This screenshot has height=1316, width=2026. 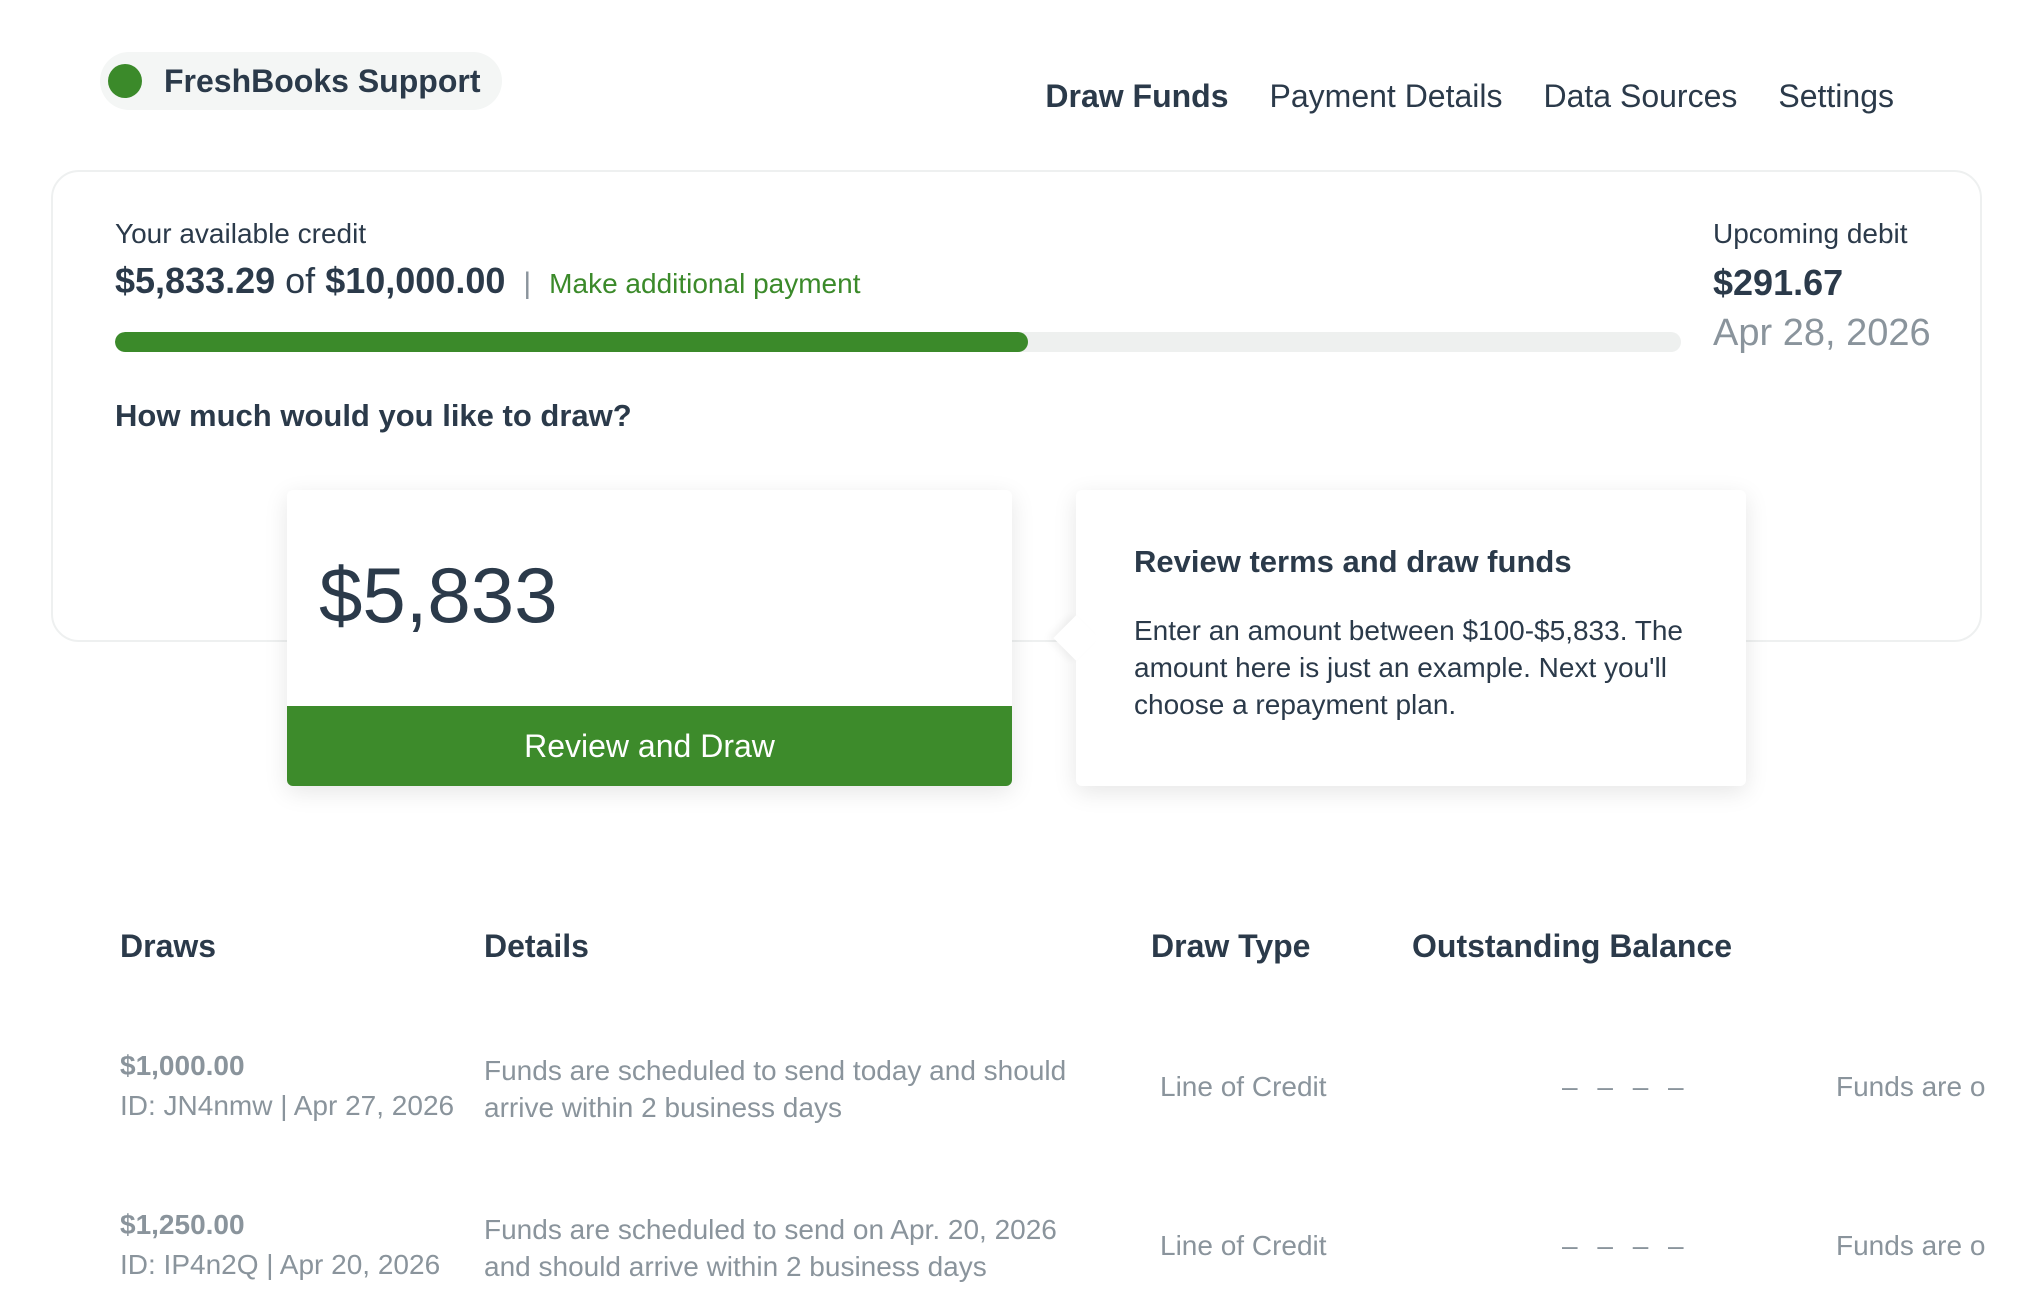 What do you see at coordinates (287, 1105) in the screenshot?
I see `draw-id-date: ID: JN4nmw | Apr 27, 2026` at bounding box center [287, 1105].